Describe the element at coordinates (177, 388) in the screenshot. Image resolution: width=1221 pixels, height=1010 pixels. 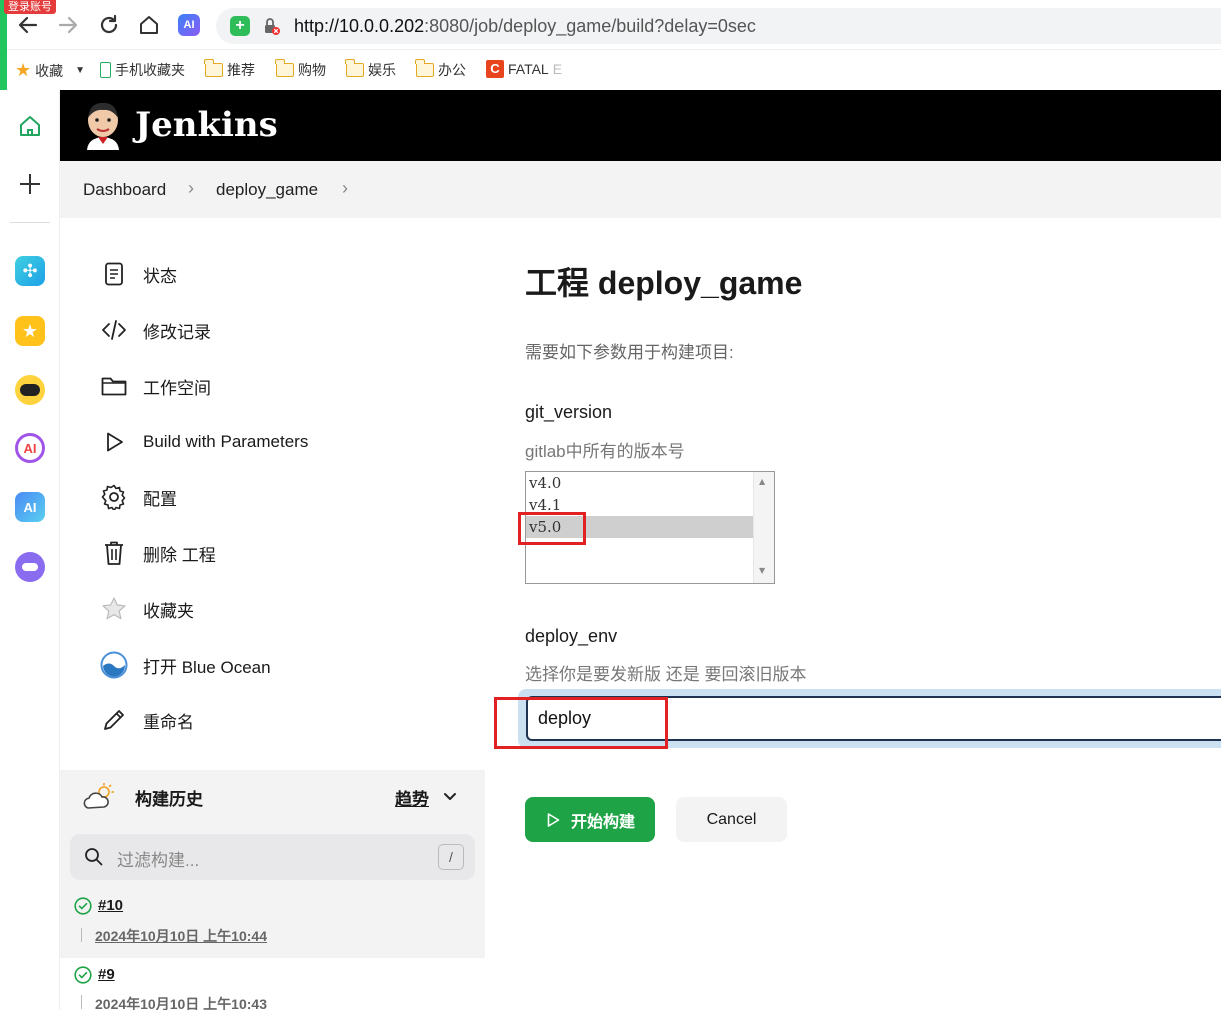
I see `side-item-label: 工作空间` at that location.